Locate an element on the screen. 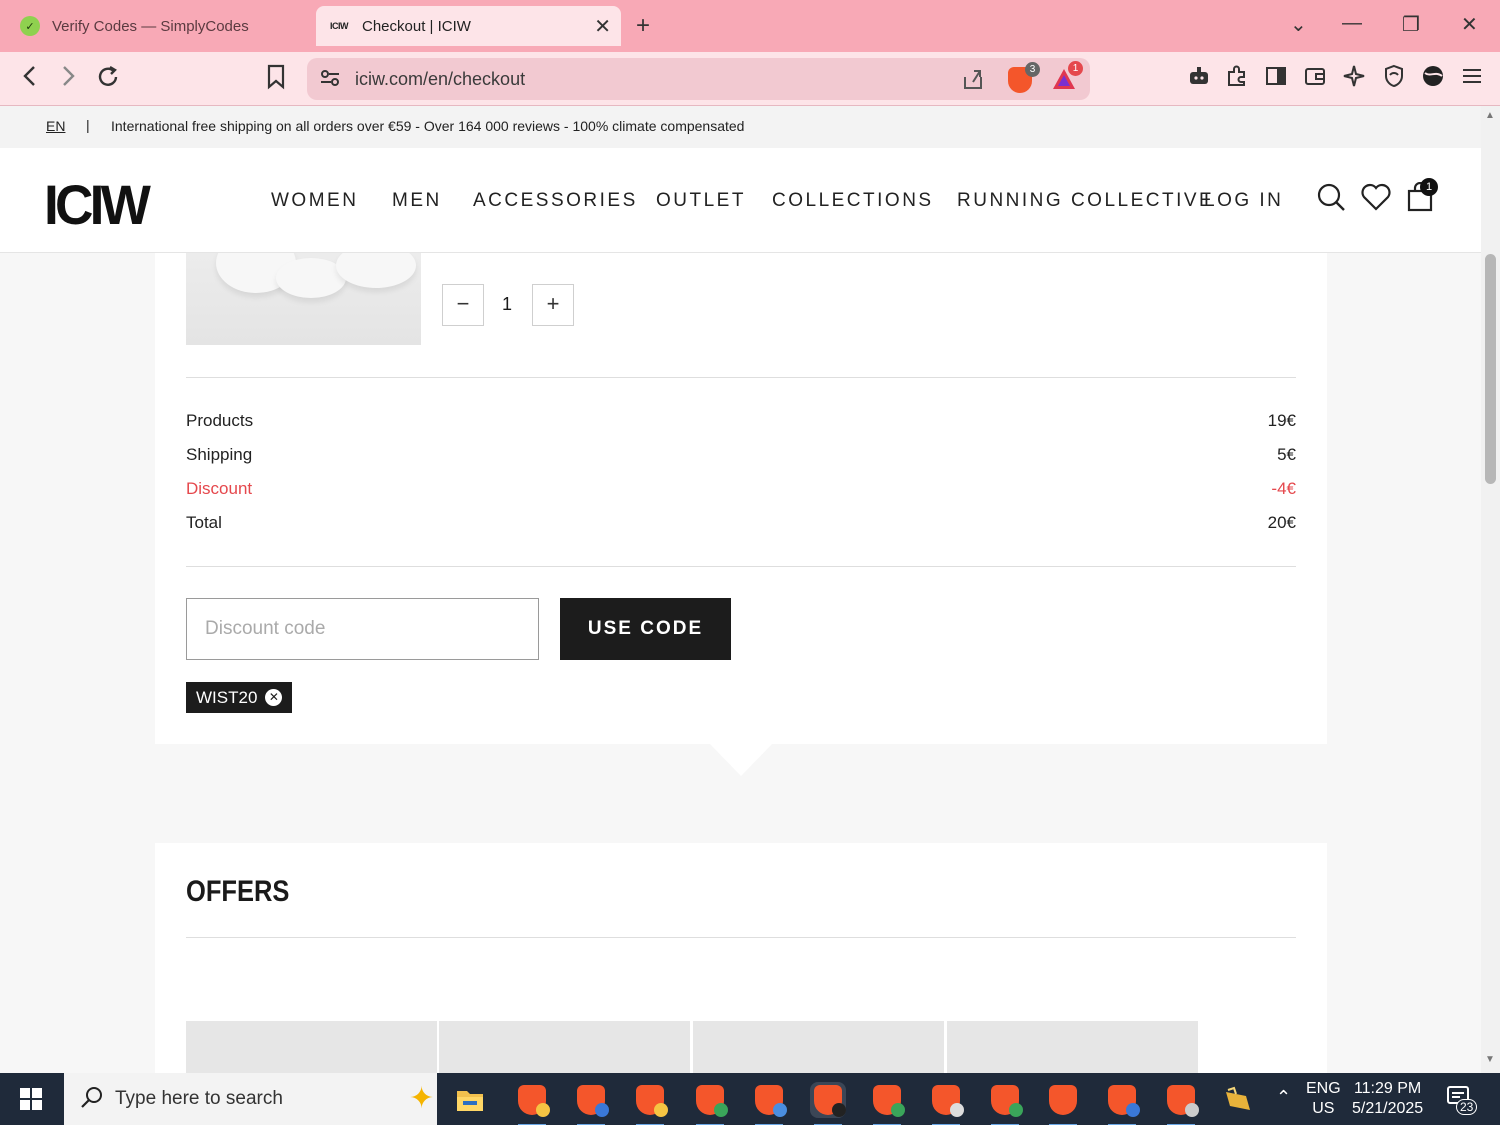 This screenshot has width=1500, height=1125. tab-simplycodes: ✓ Verify Codes — SimplyCodes is located at coordinates (156, 26).